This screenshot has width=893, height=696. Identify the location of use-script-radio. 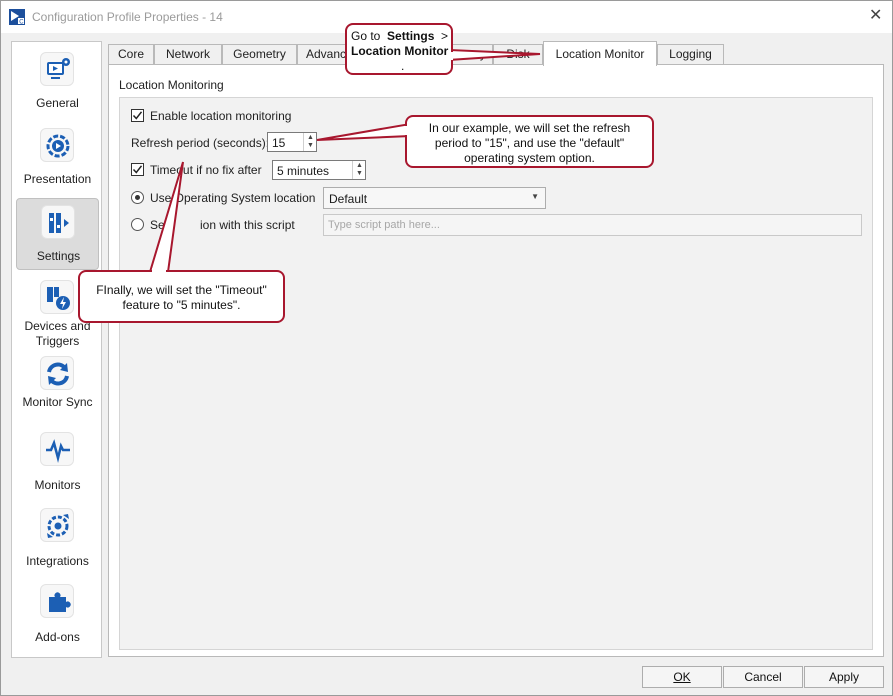
(137, 224).